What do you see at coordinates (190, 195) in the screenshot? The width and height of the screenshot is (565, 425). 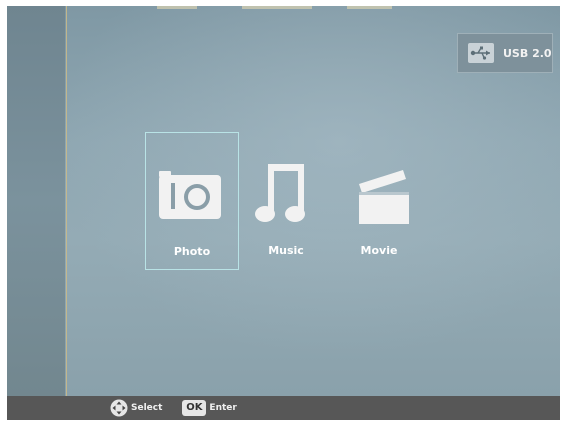 I see `camera-icon` at bounding box center [190, 195].